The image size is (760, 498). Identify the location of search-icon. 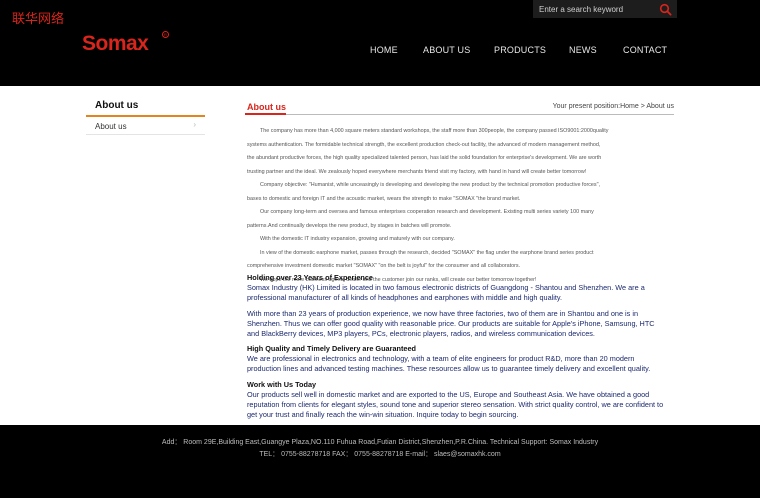
(665, 9).